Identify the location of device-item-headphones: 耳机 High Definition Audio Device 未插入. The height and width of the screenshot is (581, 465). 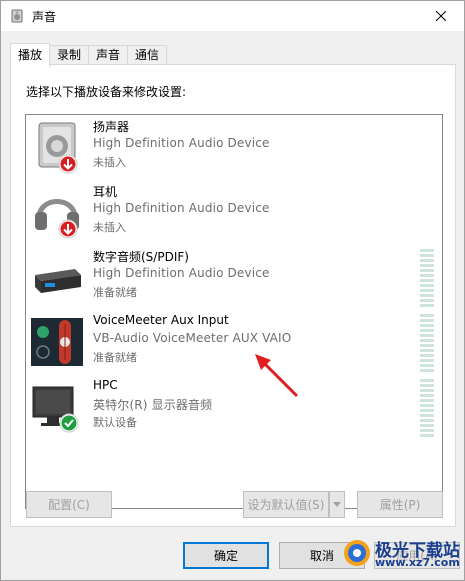
(234, 212).